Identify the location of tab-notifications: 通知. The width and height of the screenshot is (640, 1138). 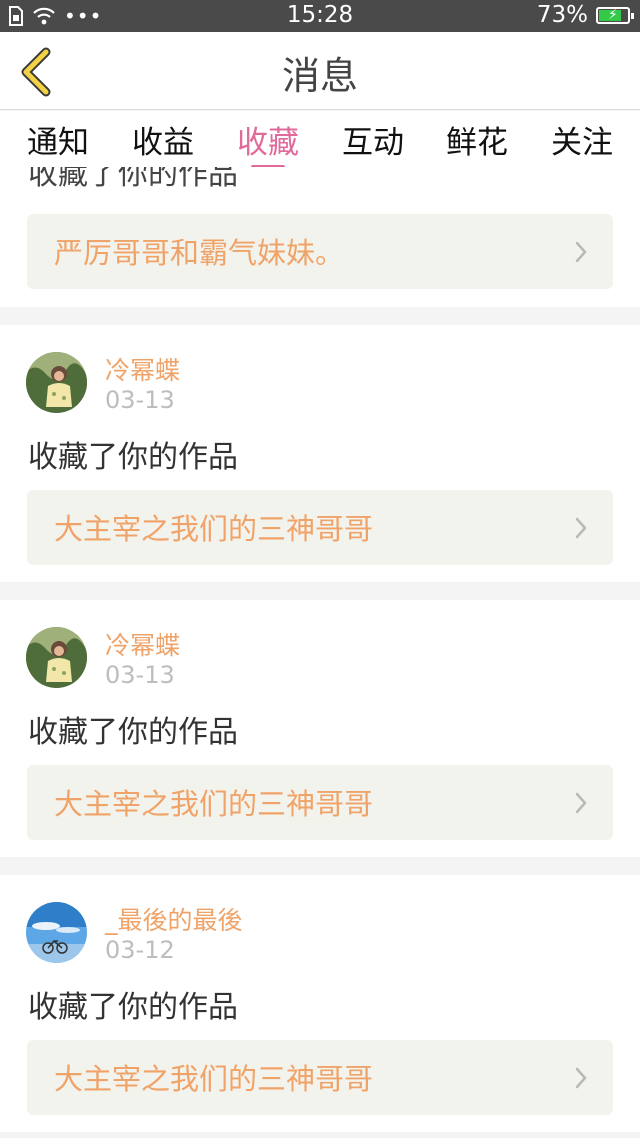
(58, 139).